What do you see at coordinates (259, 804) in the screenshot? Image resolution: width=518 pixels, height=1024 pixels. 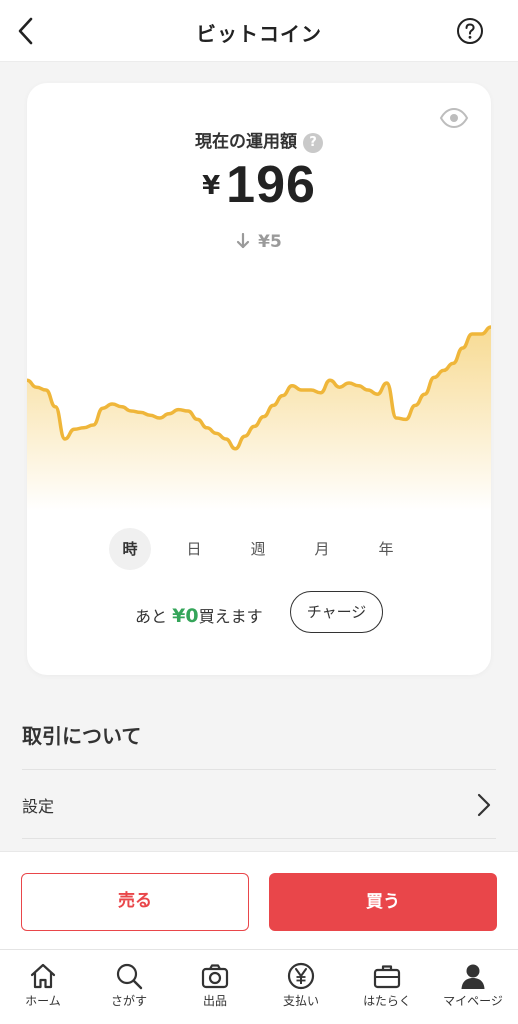 I see `settings-row: 設定` at bounding box center [259, 804].